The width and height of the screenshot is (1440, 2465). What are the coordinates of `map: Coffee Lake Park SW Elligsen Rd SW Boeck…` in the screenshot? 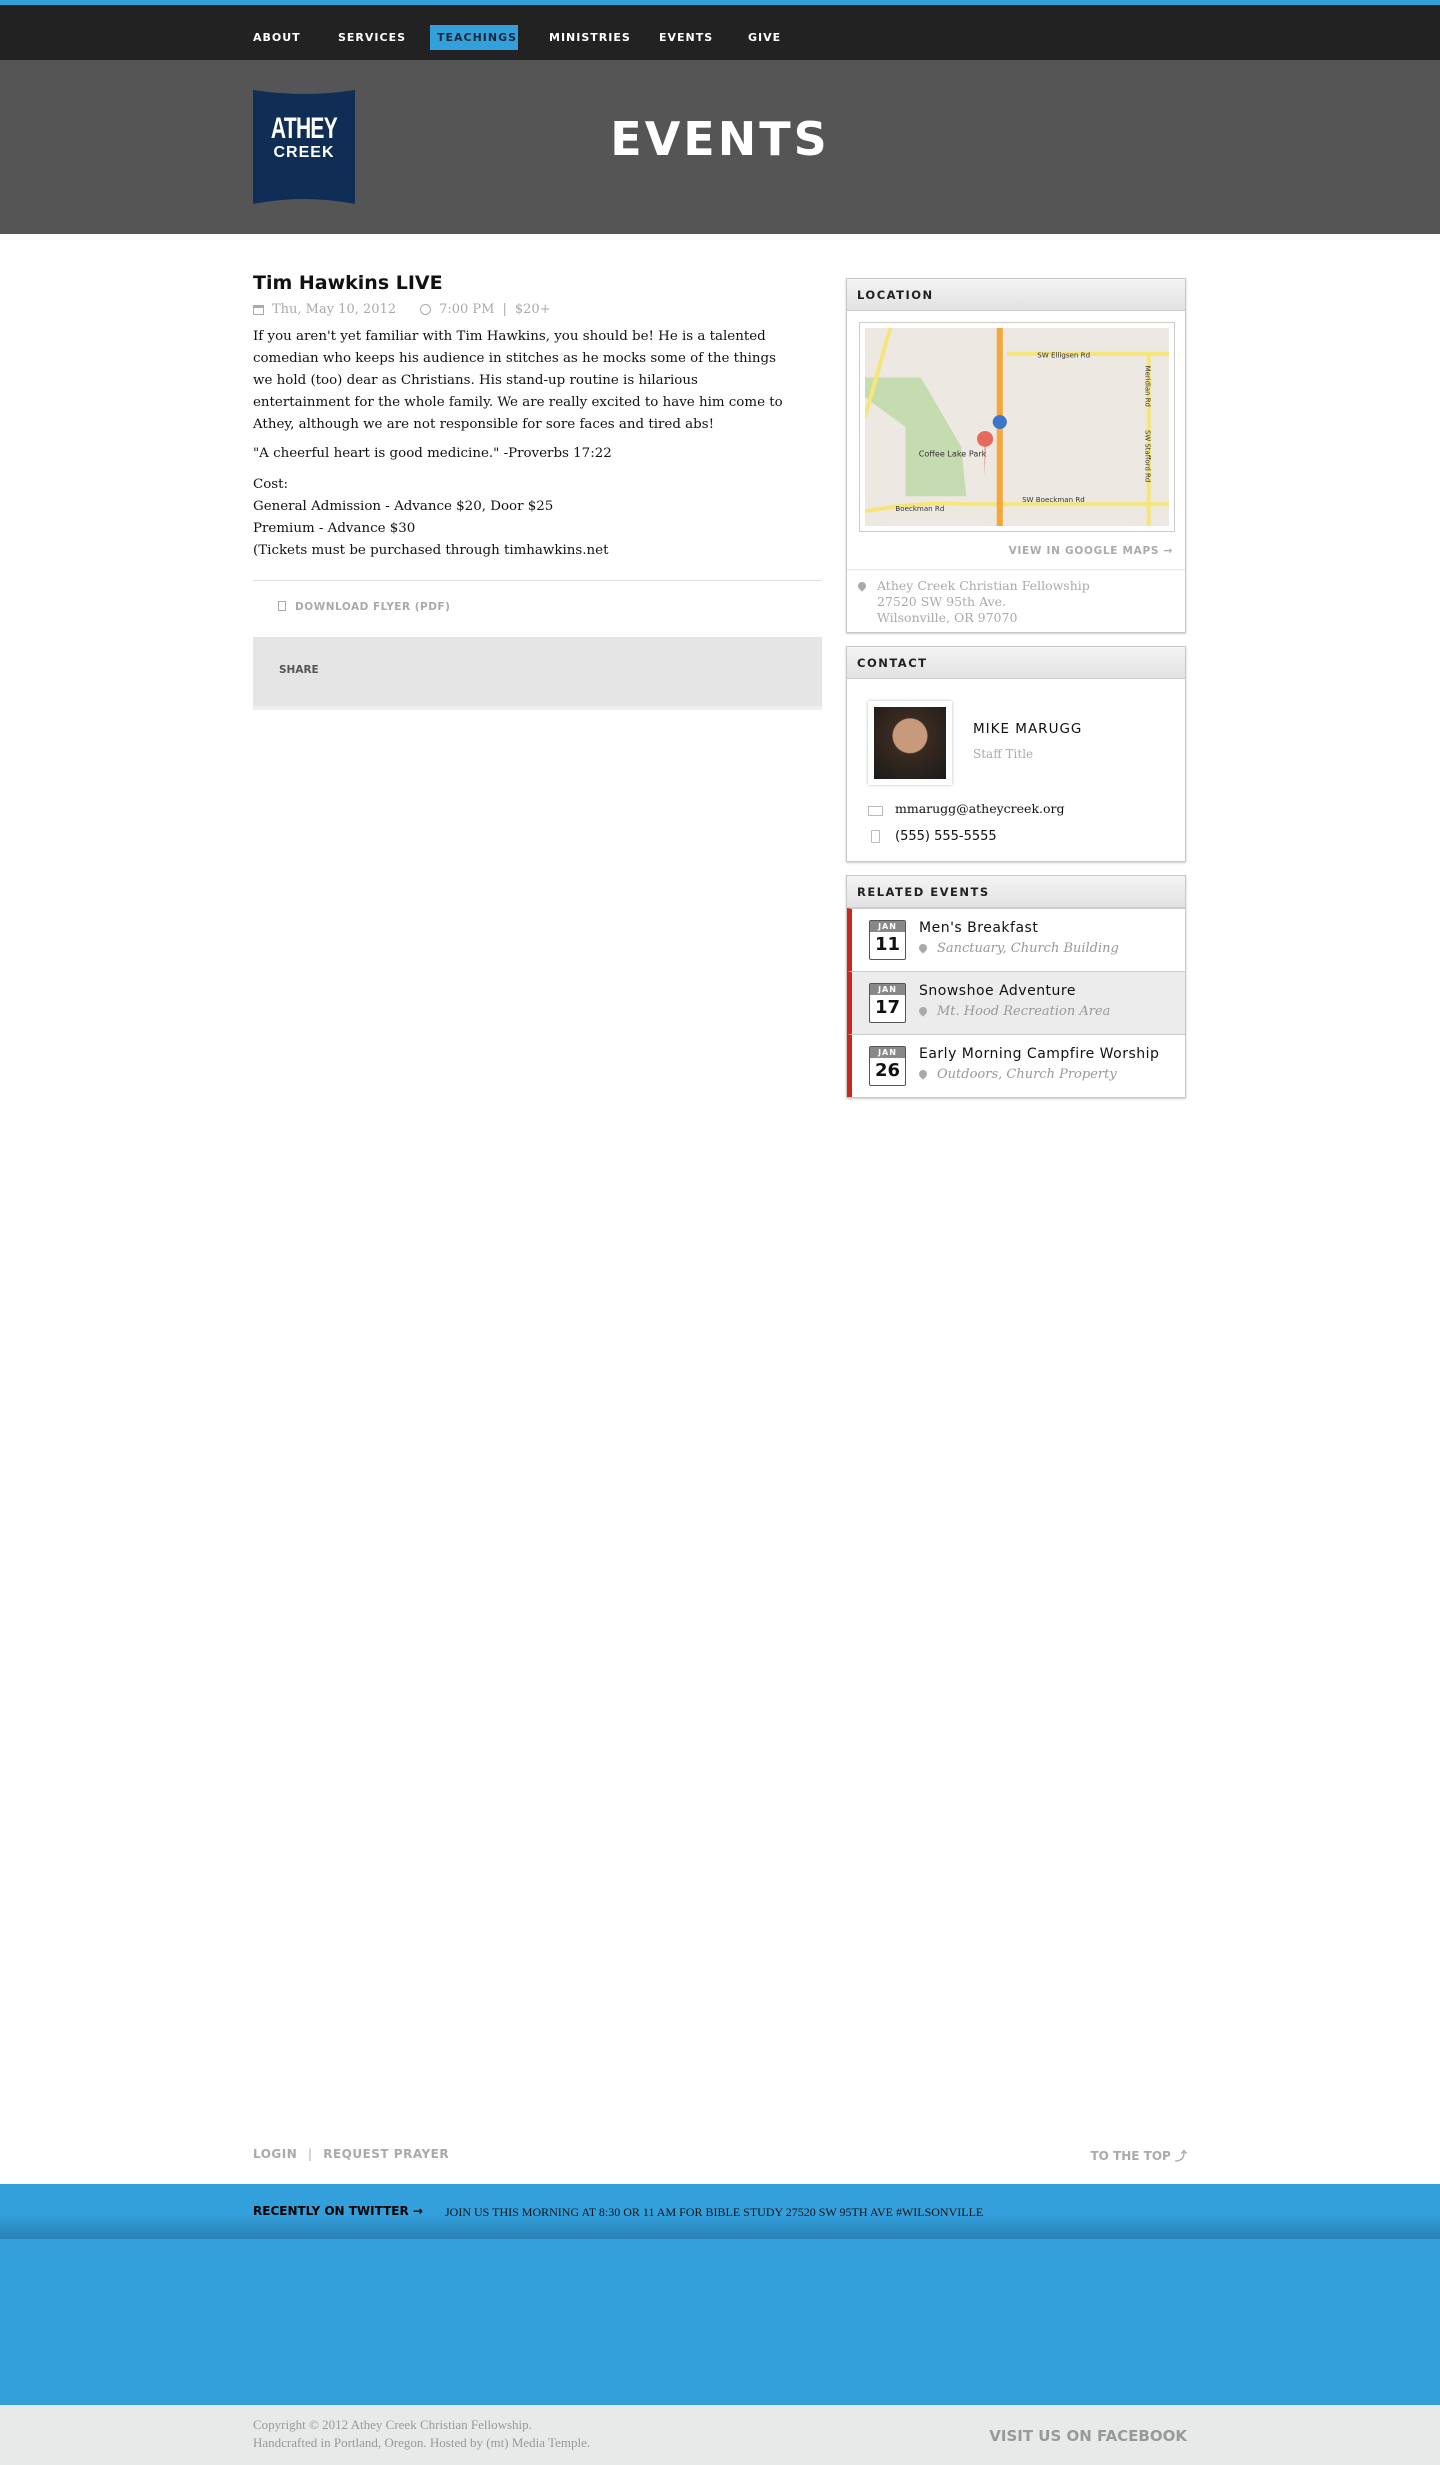 It's located at (1017, 427).